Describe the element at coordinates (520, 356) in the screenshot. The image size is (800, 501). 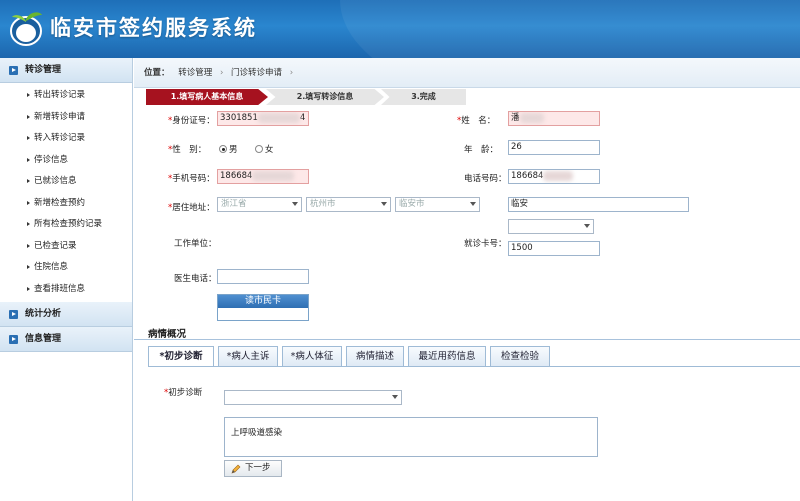
I see `tab-lab-tests: 检查检验` at that location.